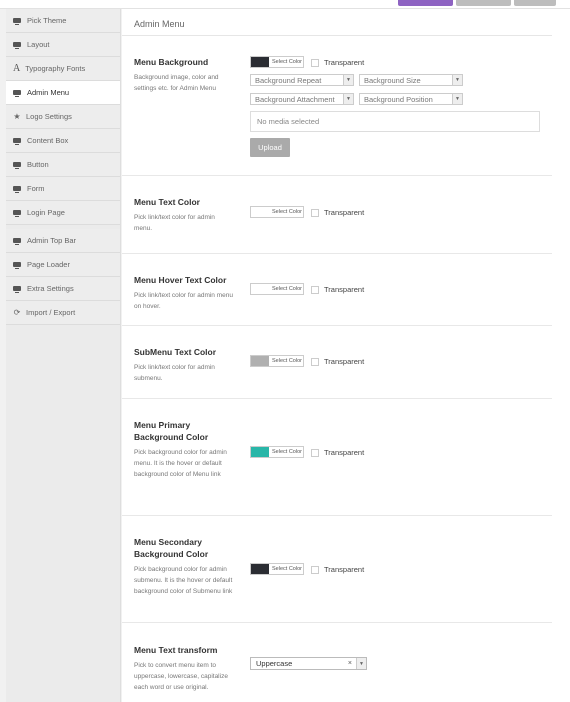 The height and width of the screenshot is (702, 570). What do you see at coordinates (48, 92) in the screenshot?
I see `sidebar-item-label: Admin Menu` at bounding box center [48, 92].